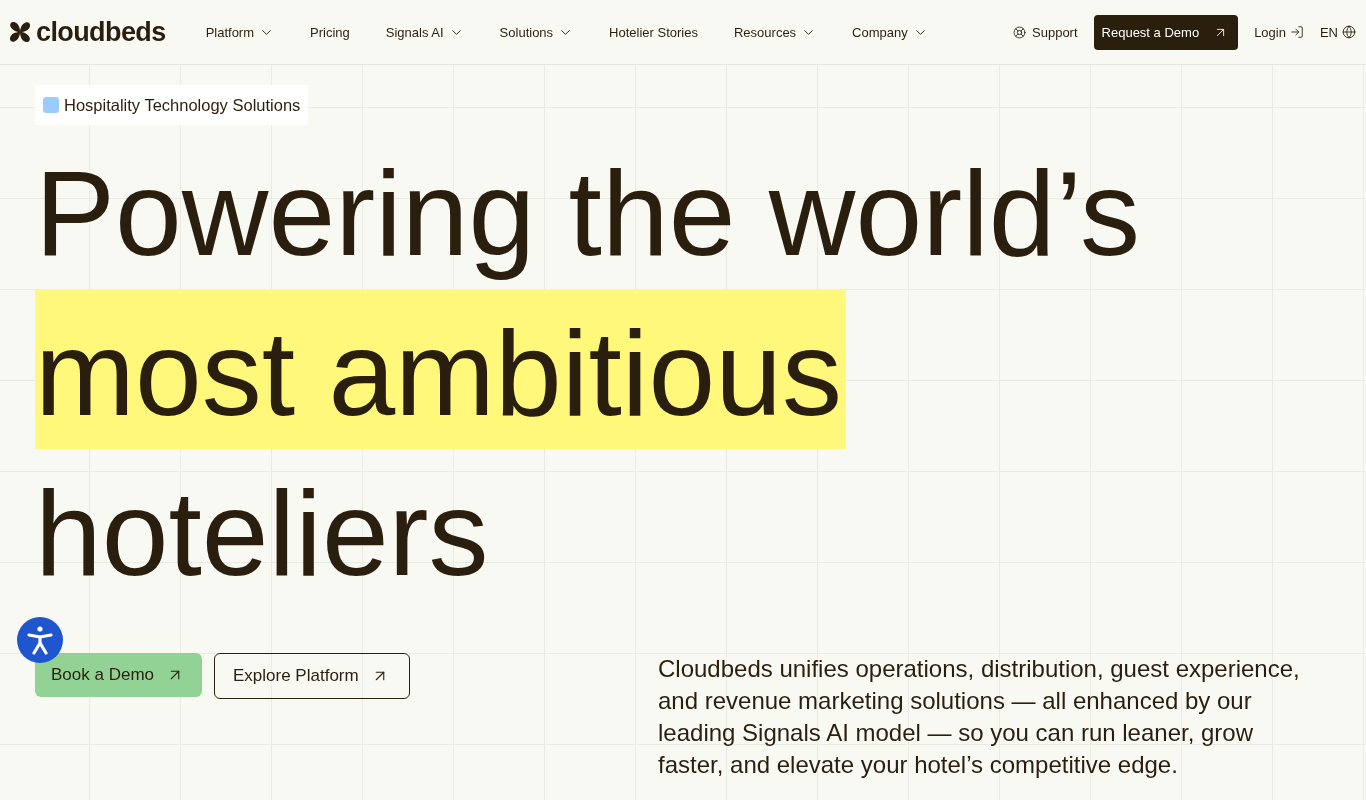  I want to click on explore-platform-button: Explore Platform, so click(312, 676).